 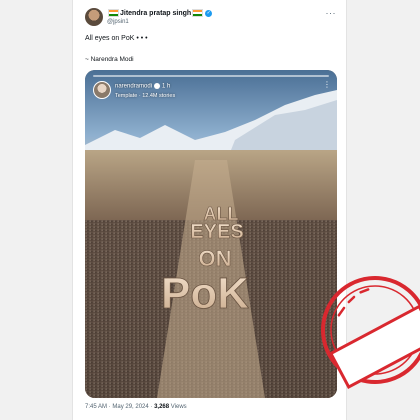 What do you see at coordinates (370, 333) in the screenshot?
I see `fake-stamp-icon` at bounding box center [370, 333].